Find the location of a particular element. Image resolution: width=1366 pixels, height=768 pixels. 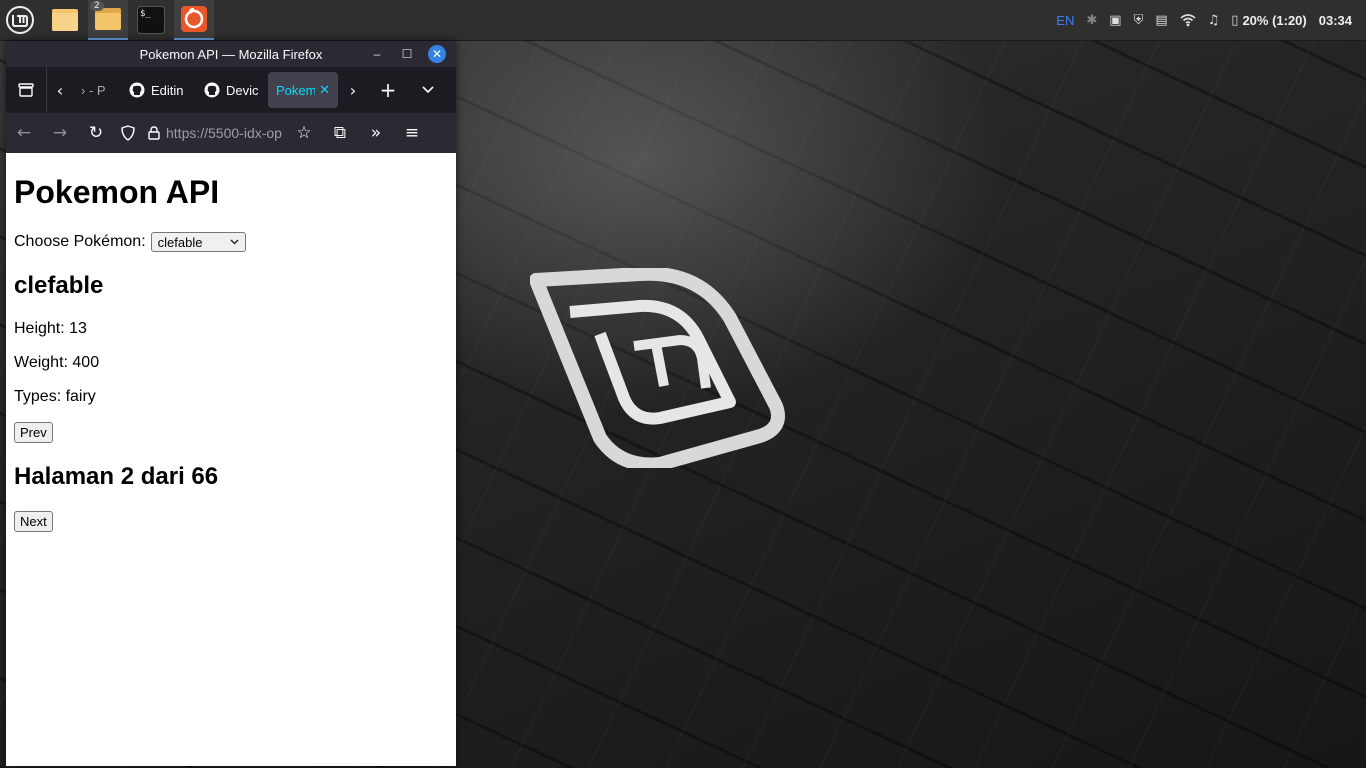

tab-bar: ‹ › - P Editin Devic Pokem ✕ › + is located at coordinates (231, 90).